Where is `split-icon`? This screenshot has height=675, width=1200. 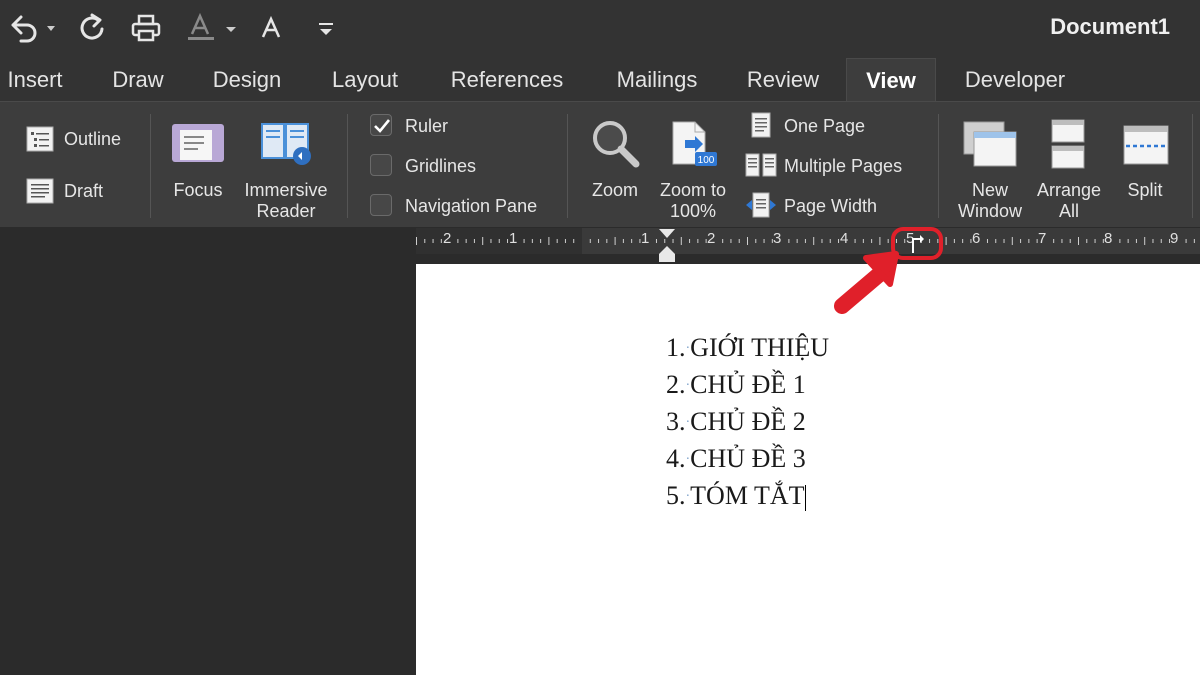 split-icon is located at coordinates (1146, 145).